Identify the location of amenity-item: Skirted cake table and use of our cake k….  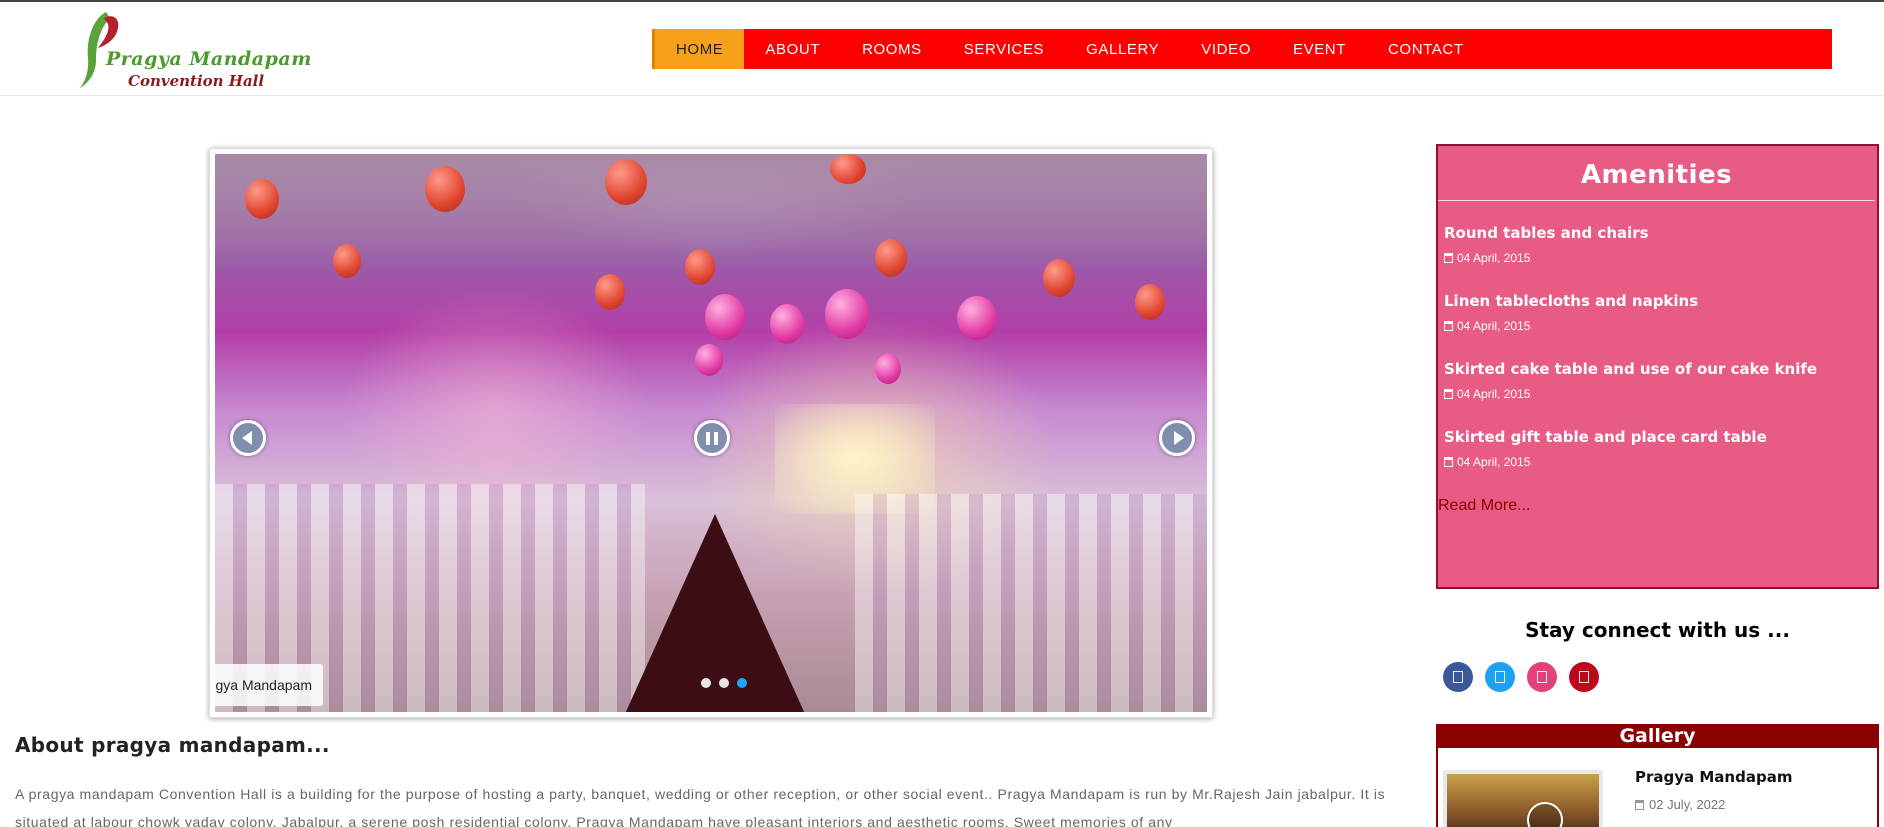
(1657, 379).